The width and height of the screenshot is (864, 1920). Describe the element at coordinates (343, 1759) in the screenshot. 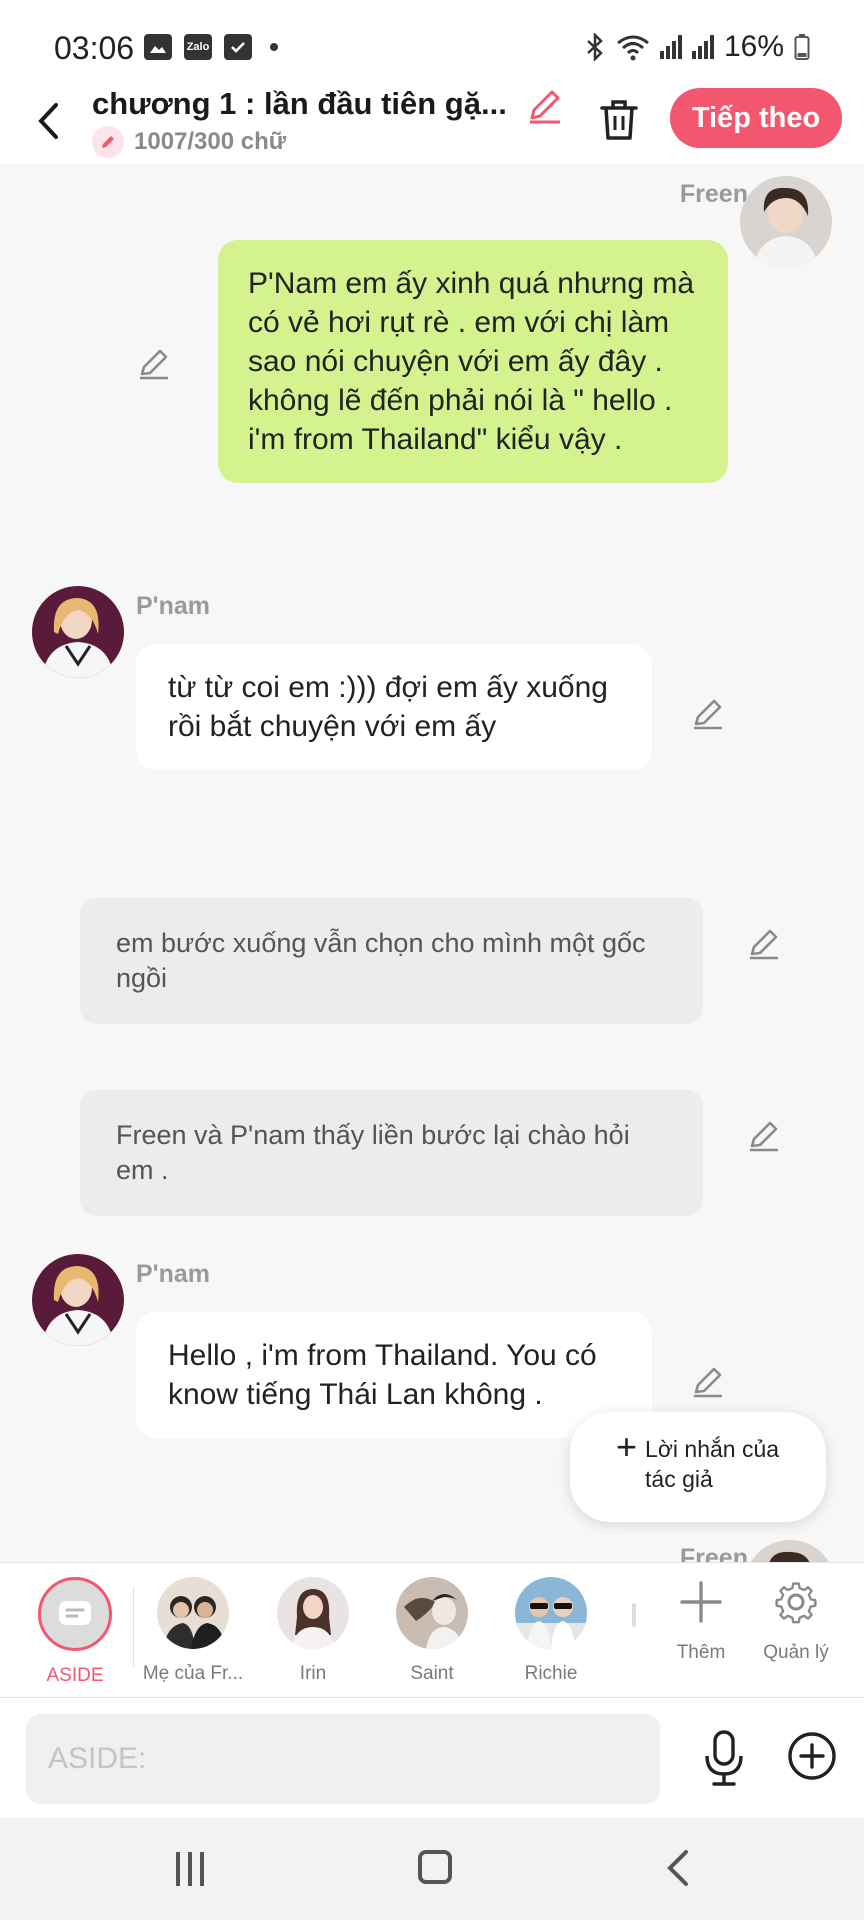

I see `message-input` at that location.